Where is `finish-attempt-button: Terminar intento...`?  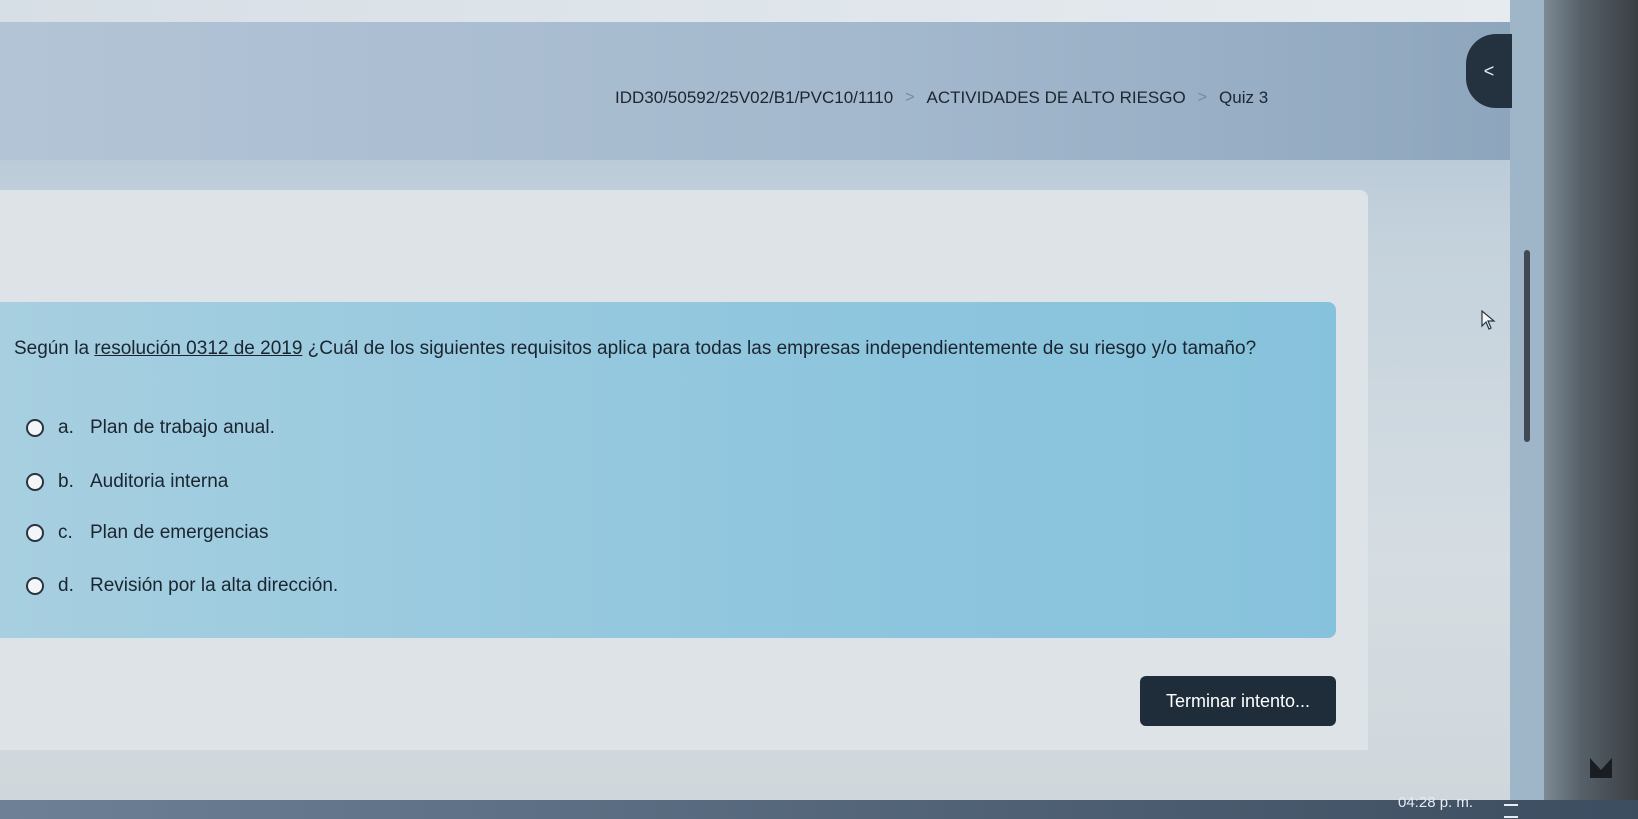
finish-attempt-button: Terminar intento... is located at coordinates (1238, 701).